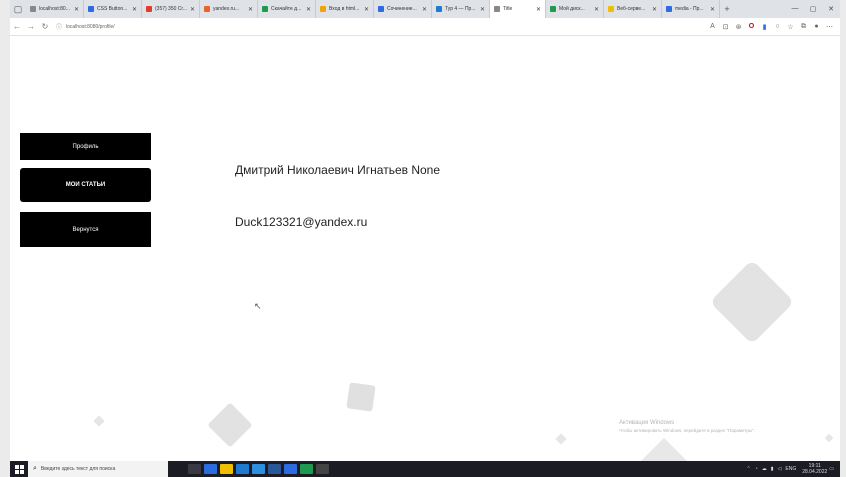 Image resolution: width=846 pixels, height=477 pixels. I want to click on close-window-icon: ✕, so click(831, 9).